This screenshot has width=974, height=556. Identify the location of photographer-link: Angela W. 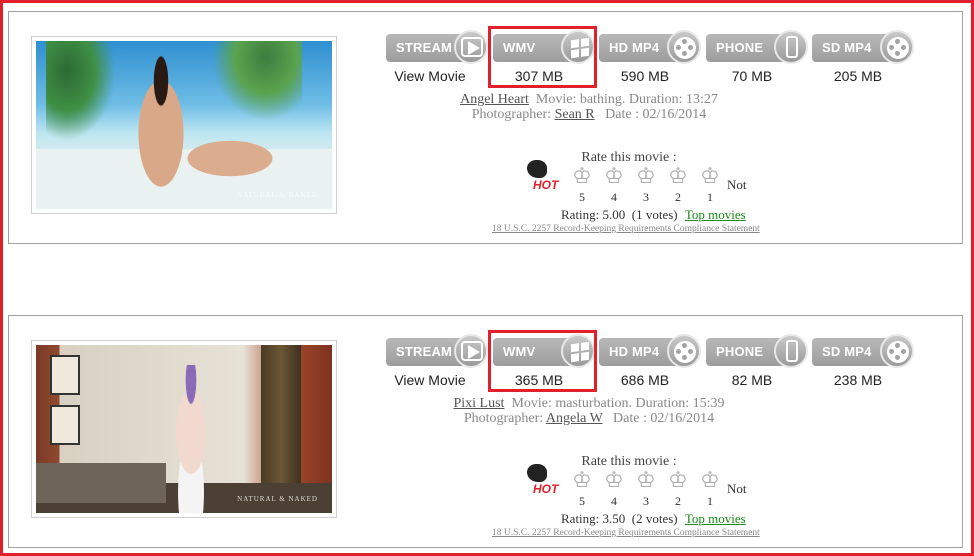
(574, 418).